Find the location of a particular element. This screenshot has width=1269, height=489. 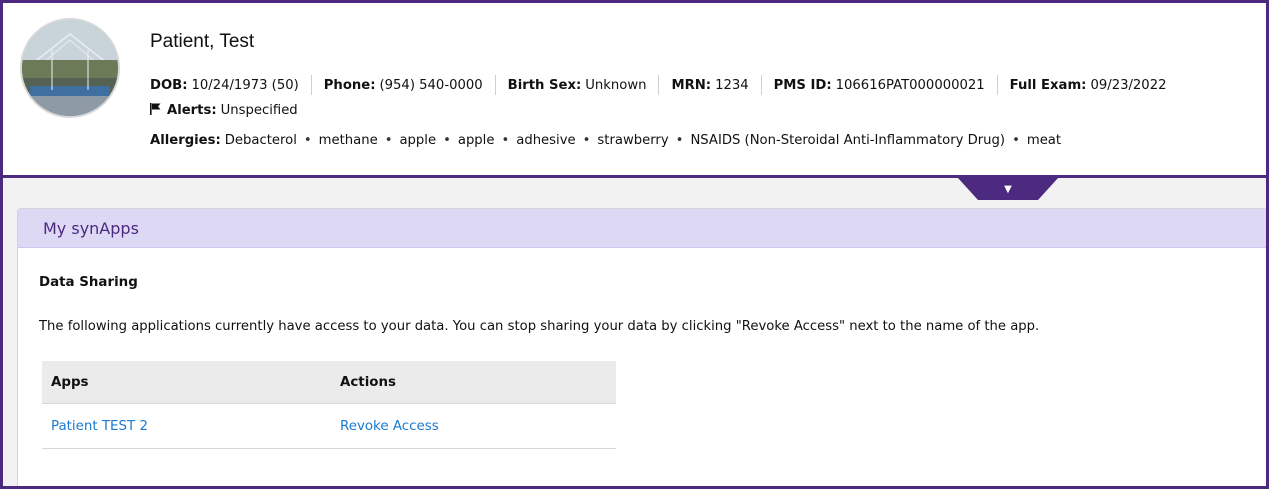

phone-item: Phone: (954) 540-0000 is located at coordinates (403, 85).